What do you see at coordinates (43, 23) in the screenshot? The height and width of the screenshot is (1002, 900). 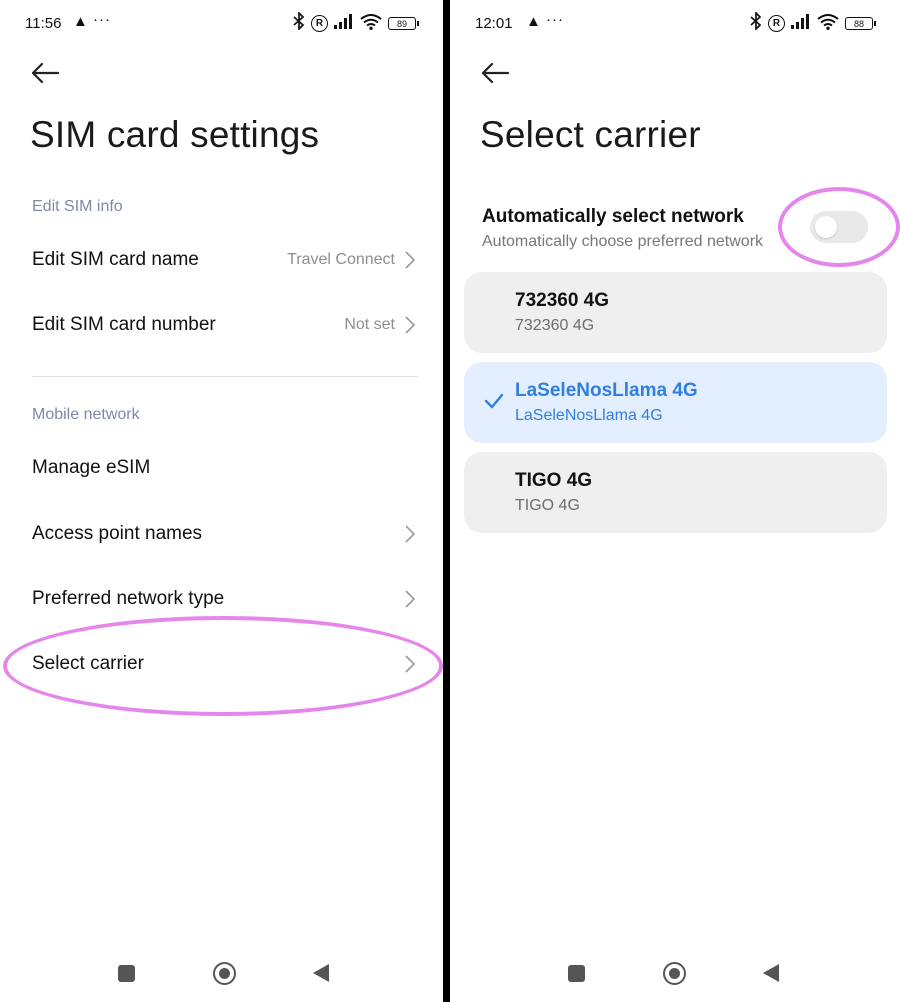 I see `status-time: 11:56` at bounding box center [43, 23].